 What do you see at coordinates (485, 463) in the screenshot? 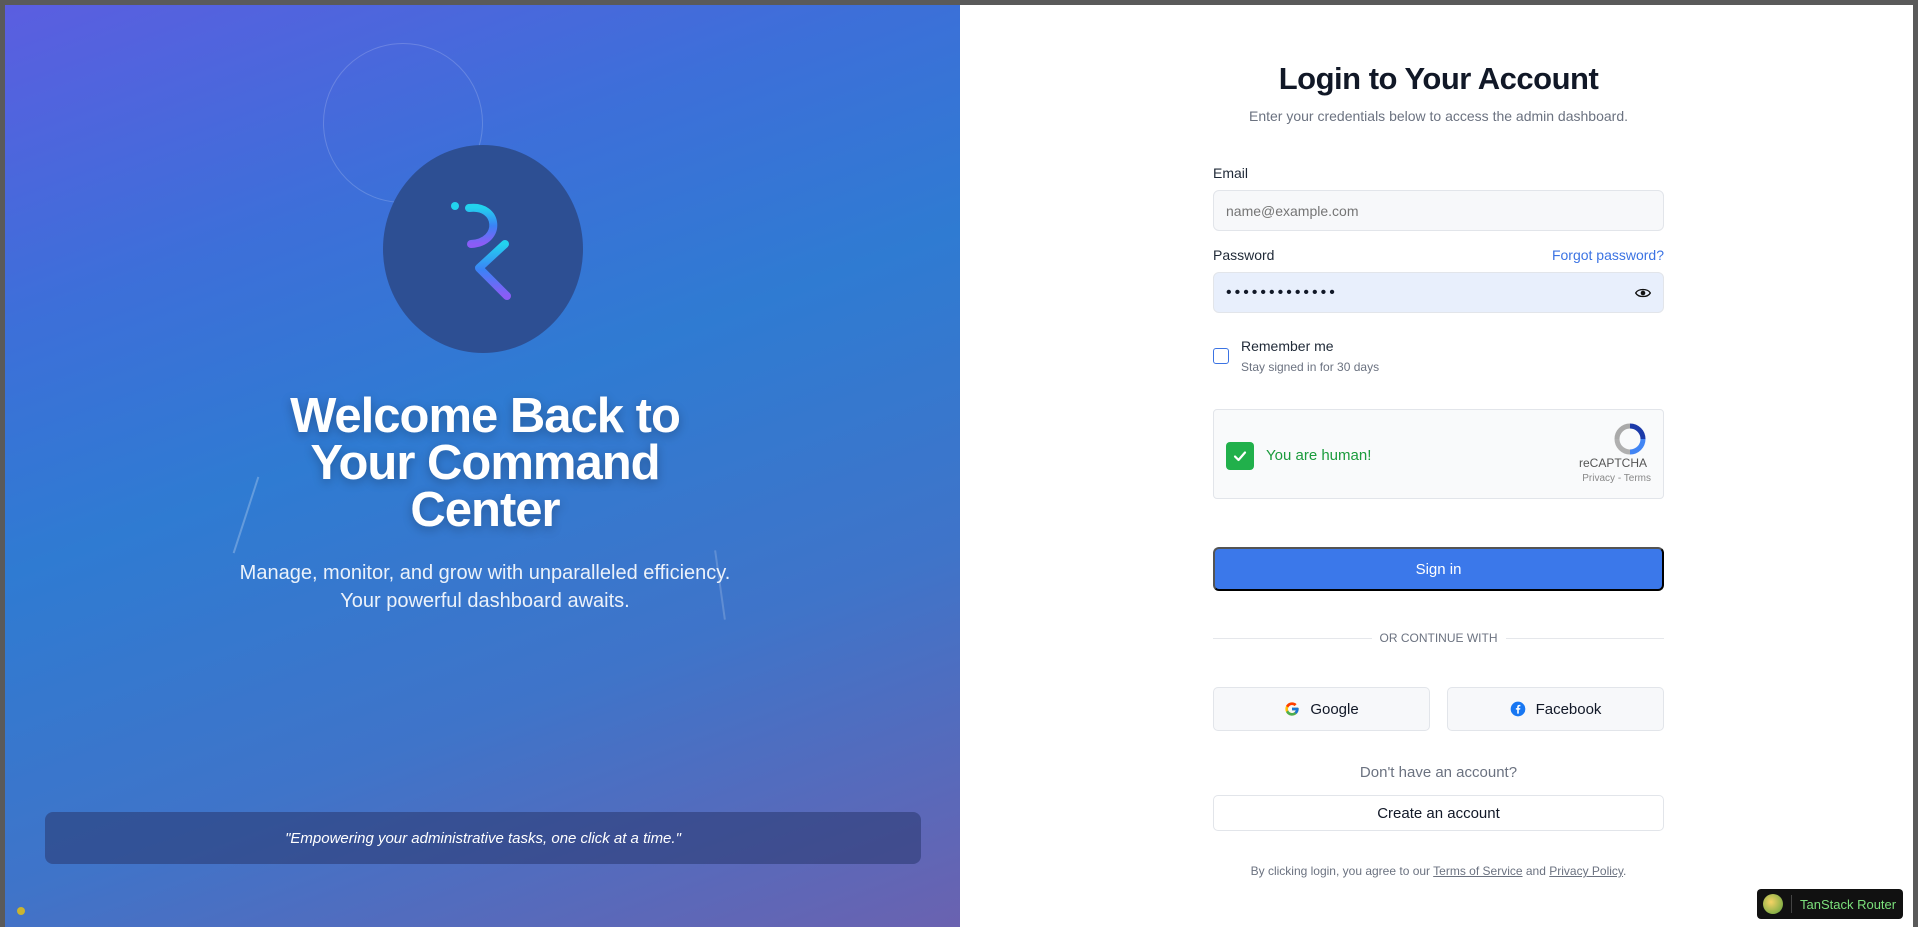
I see `hero-title: Welcome Back to Your Command Center` at bounding box center [485, 463].